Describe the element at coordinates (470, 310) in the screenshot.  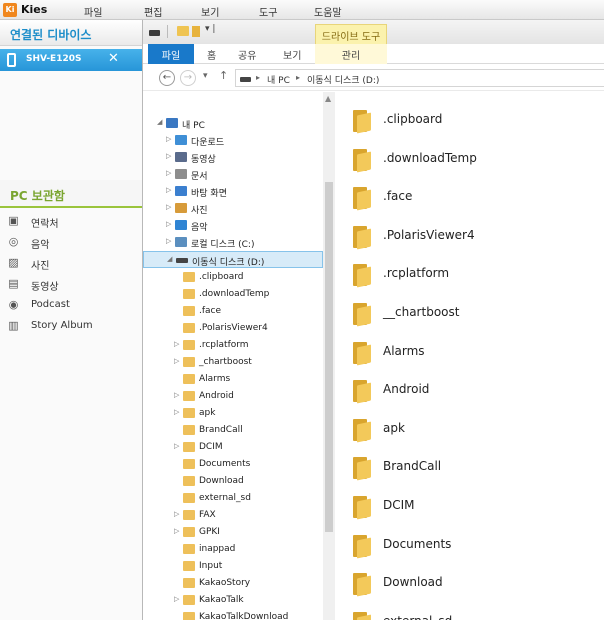
I see `folder-item: __chartboost` at that location.